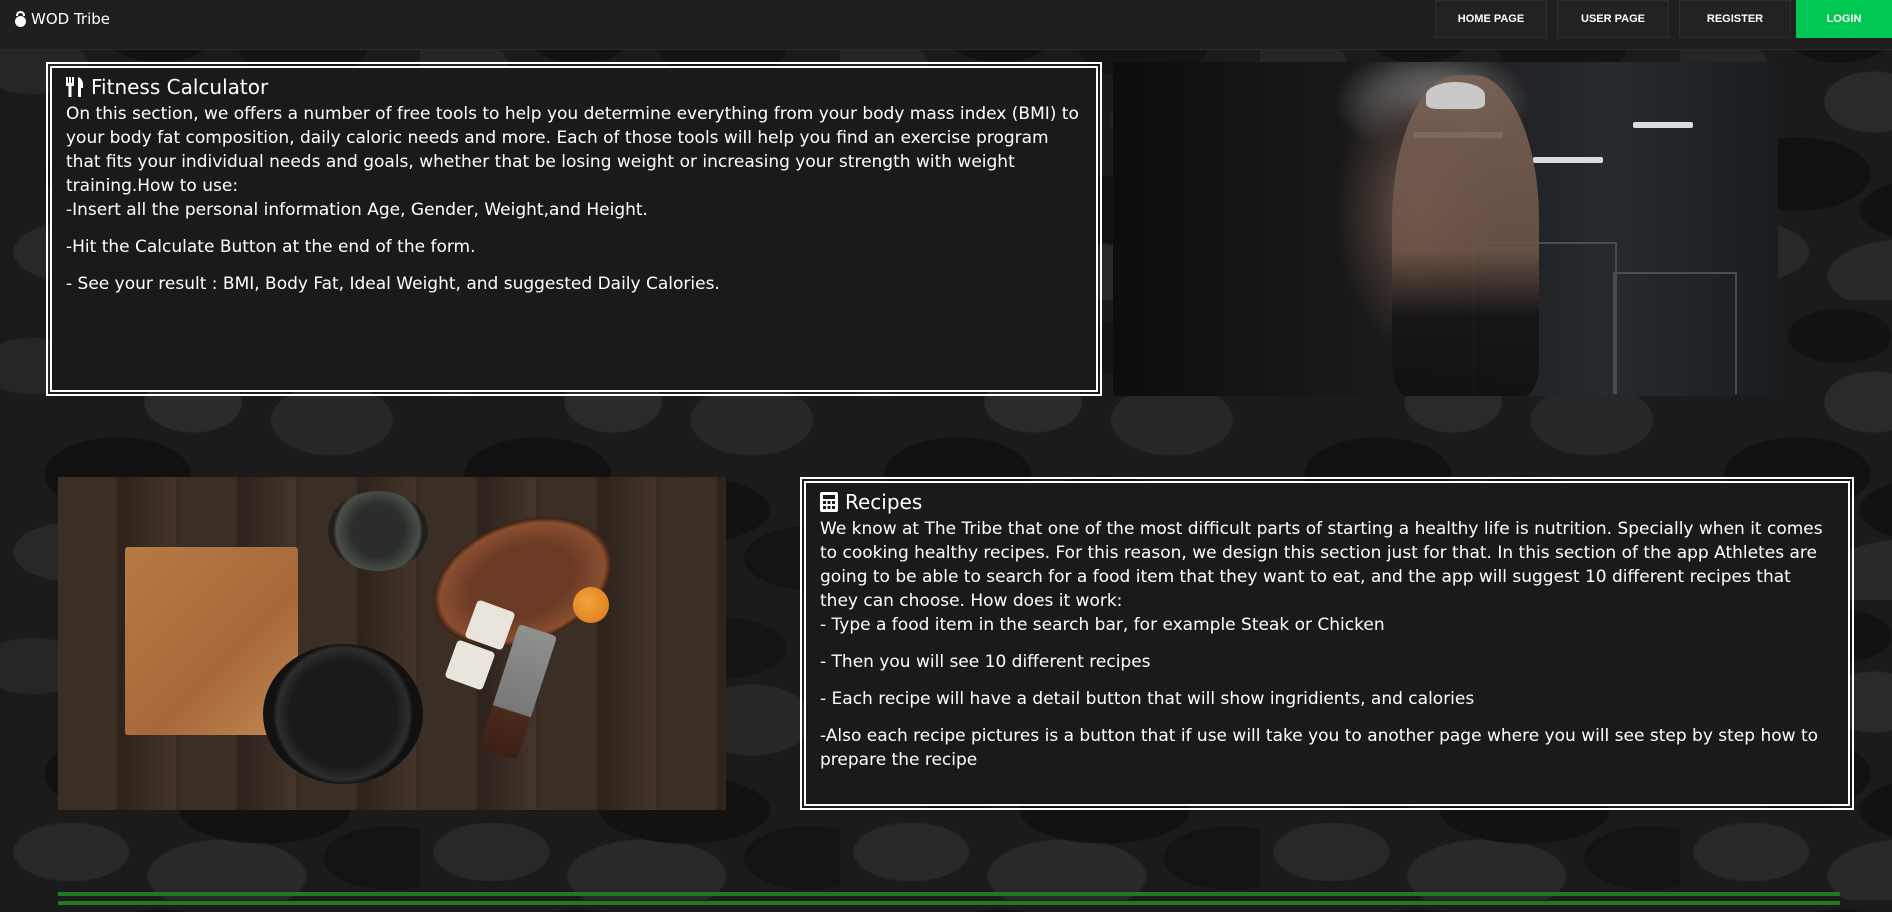 Image resolution: width=1892 pixels, height=912 pixels. What do you see at coordinates (884, 502) in the screenshot?
I see `recipes-title: Recipes` at bounding box center [884, 502].